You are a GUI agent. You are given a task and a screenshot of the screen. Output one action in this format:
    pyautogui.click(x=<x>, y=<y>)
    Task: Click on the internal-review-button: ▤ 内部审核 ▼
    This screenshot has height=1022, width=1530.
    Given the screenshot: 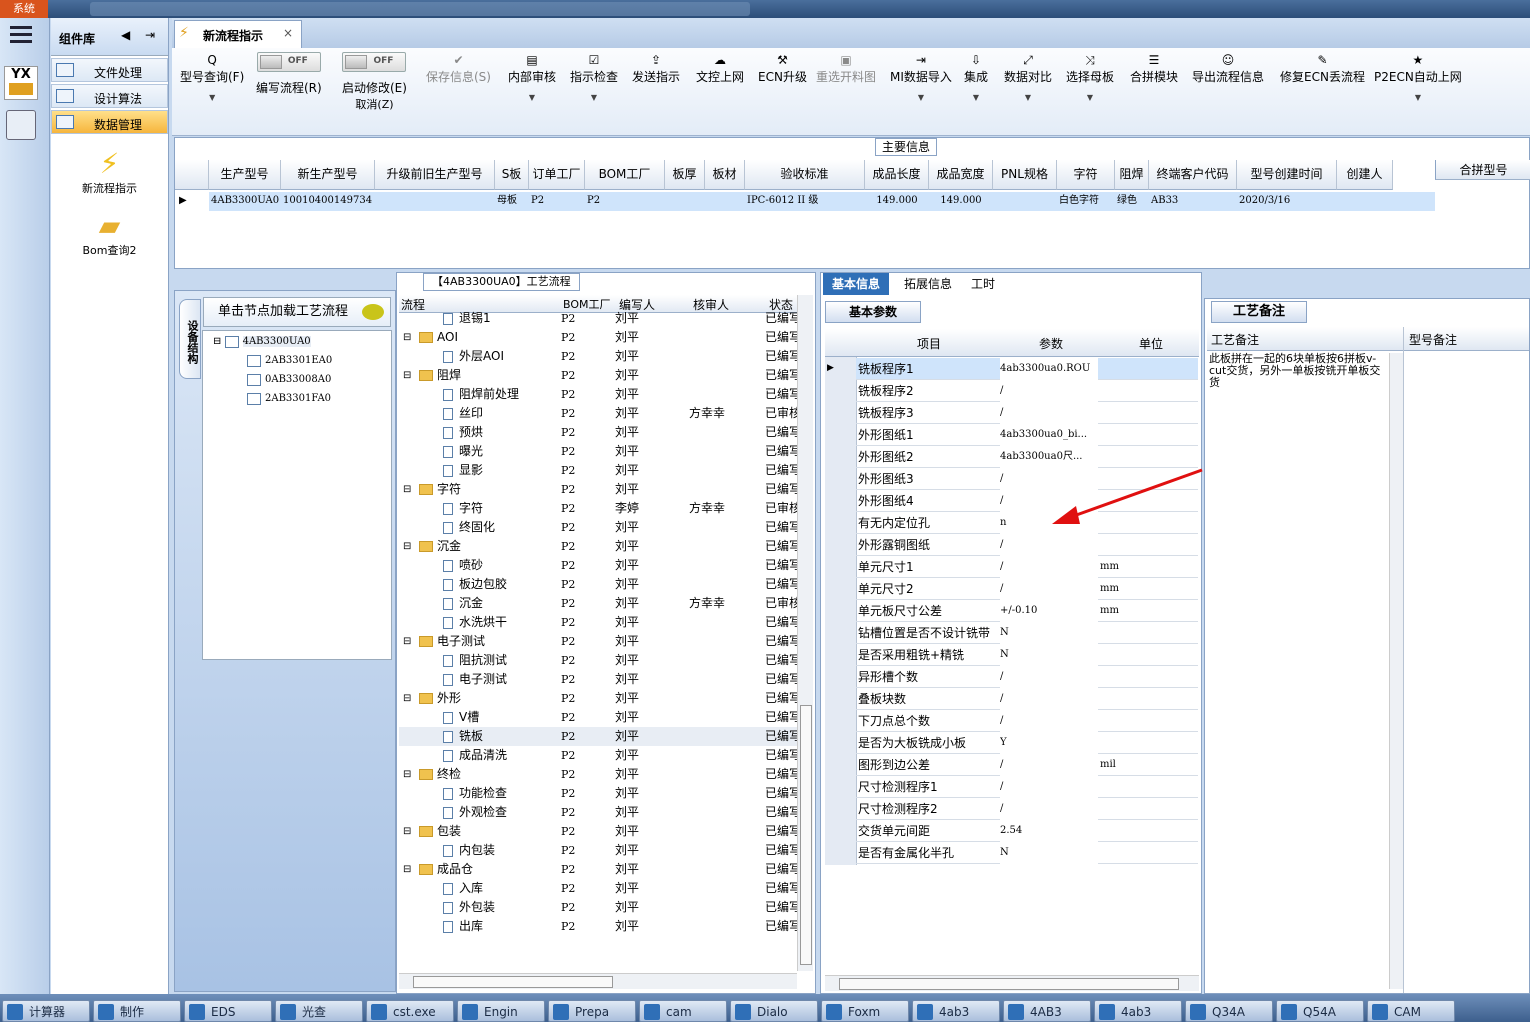 What is the action you would take?
    pyautogui.click(x=532, y=77)
    